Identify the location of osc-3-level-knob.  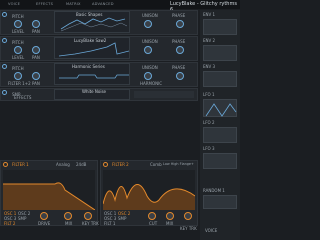
(18, 76).